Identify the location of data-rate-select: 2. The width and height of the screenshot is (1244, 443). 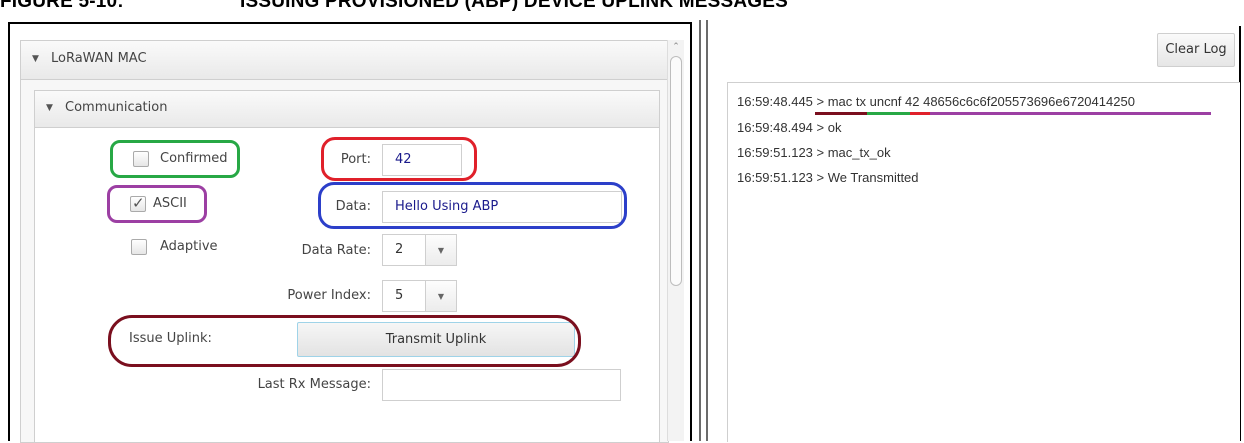
(404, 250).